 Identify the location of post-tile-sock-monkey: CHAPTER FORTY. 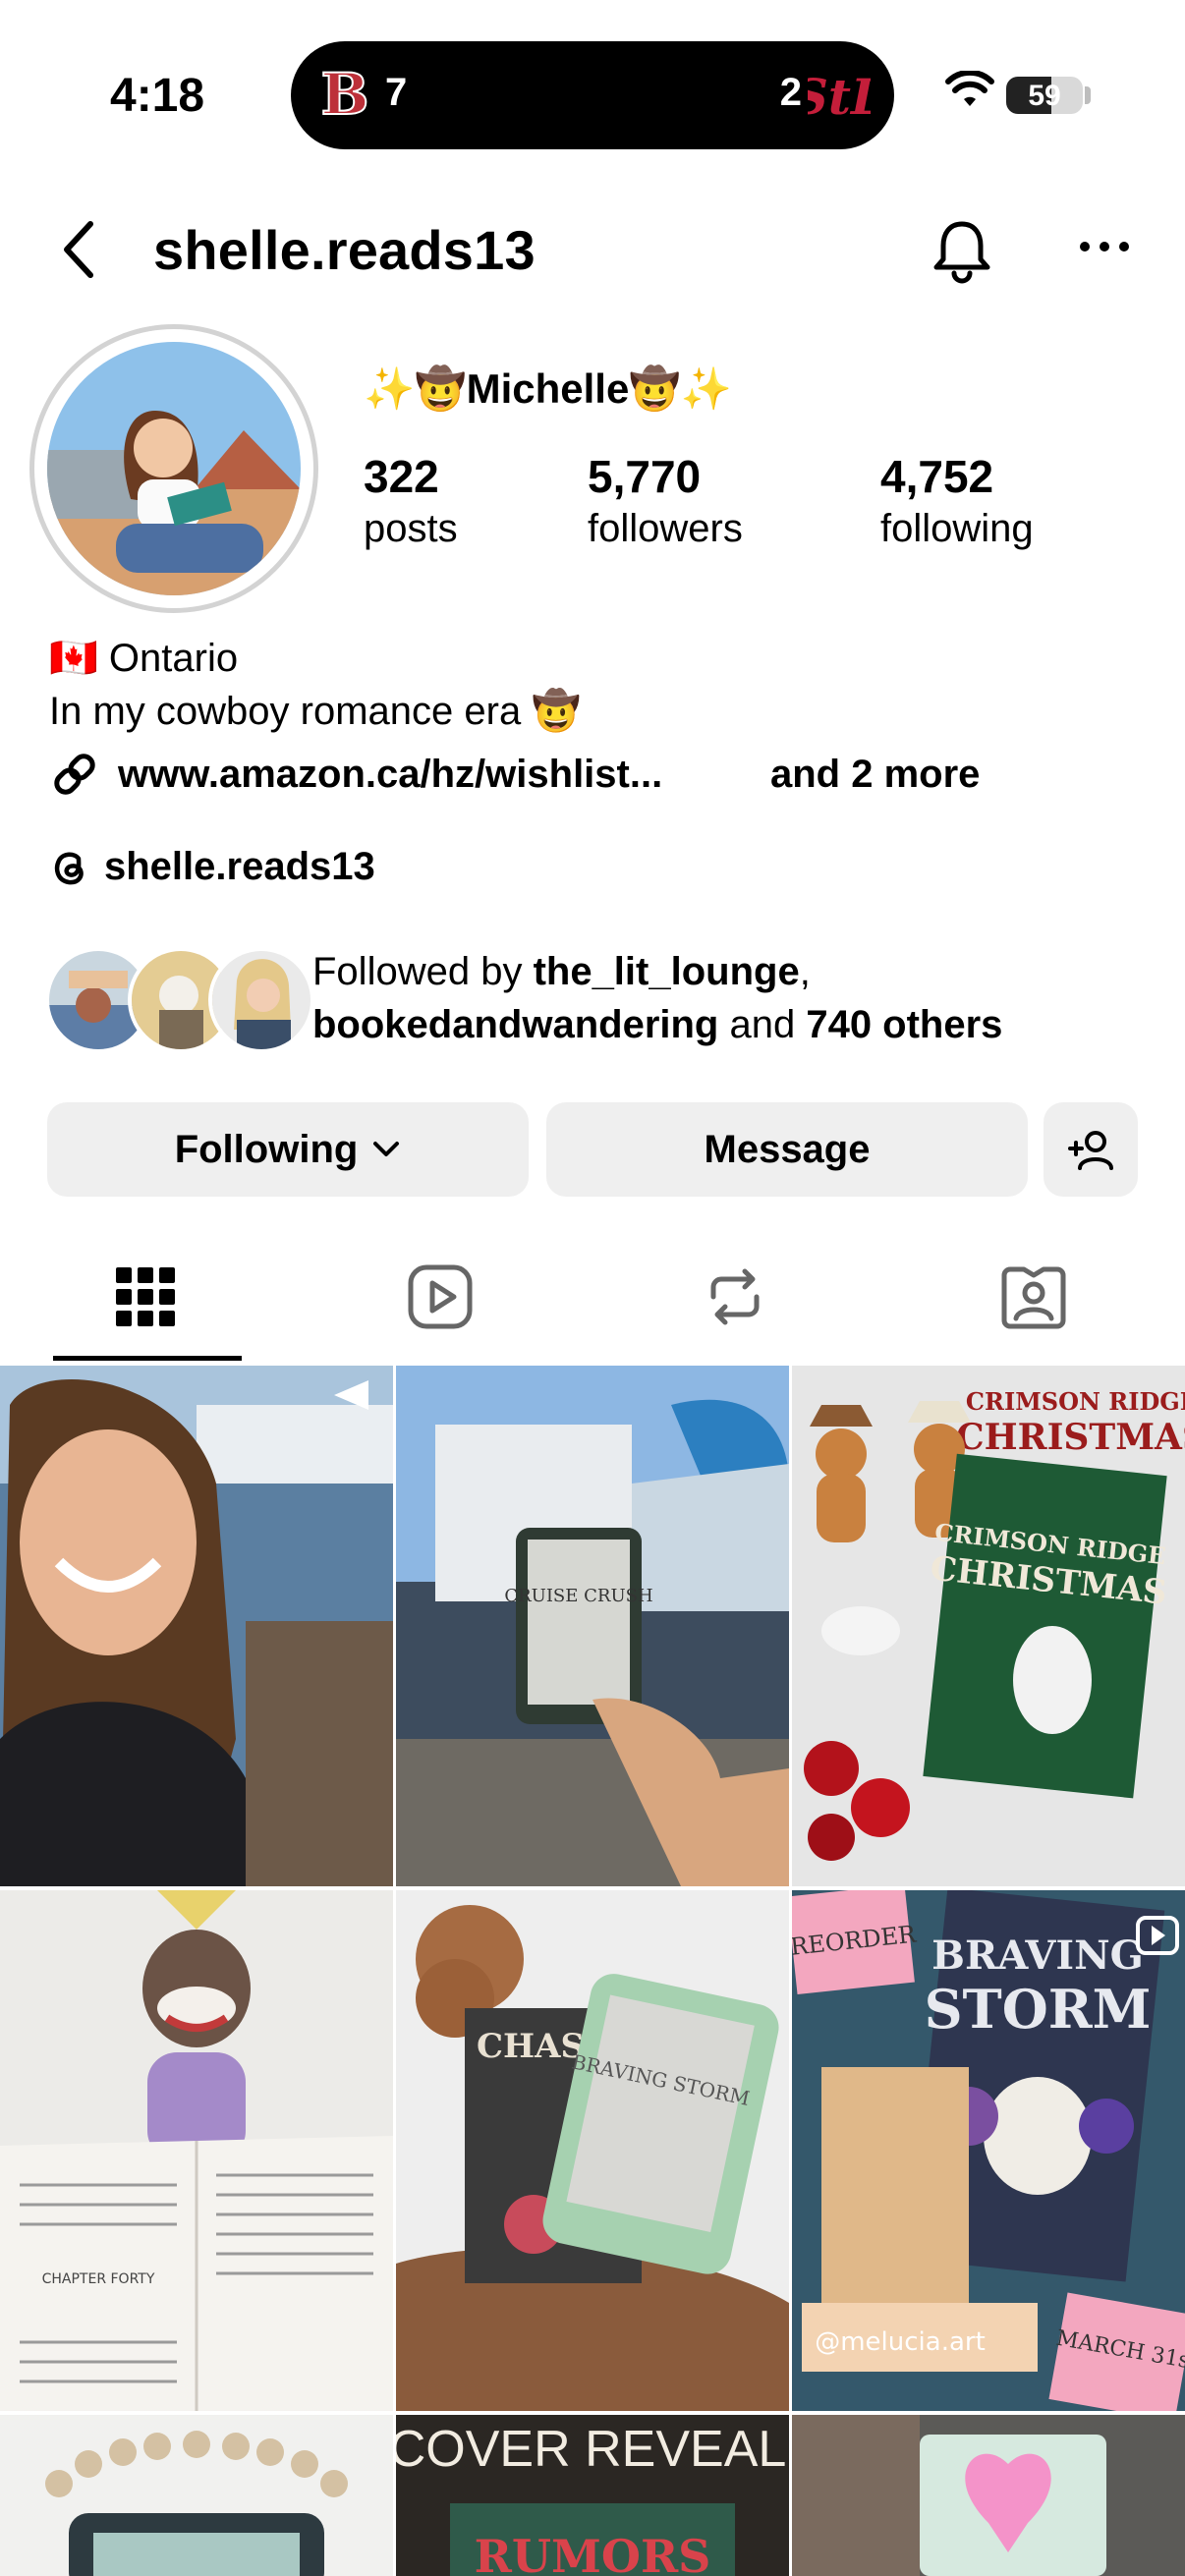
(197, 2150).